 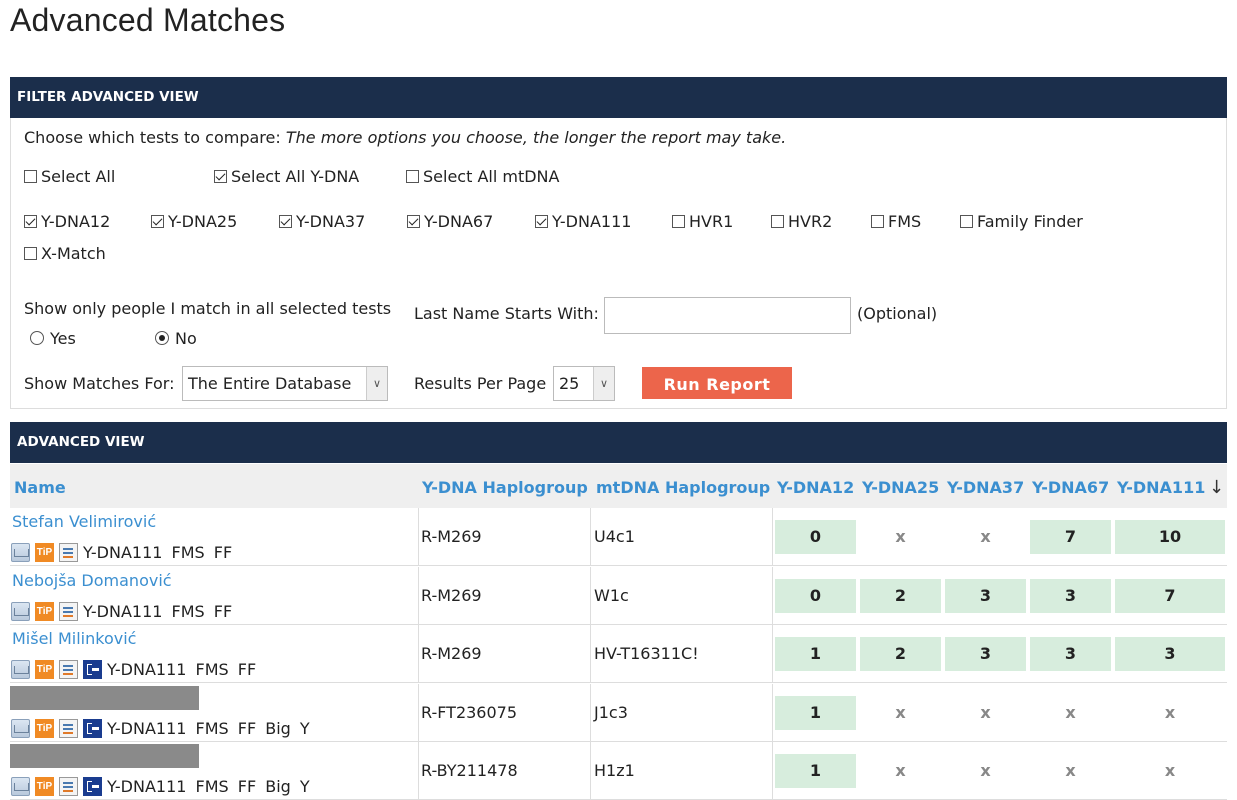 I want to click on select-all-option: Select All, so click(x=69, y=176).